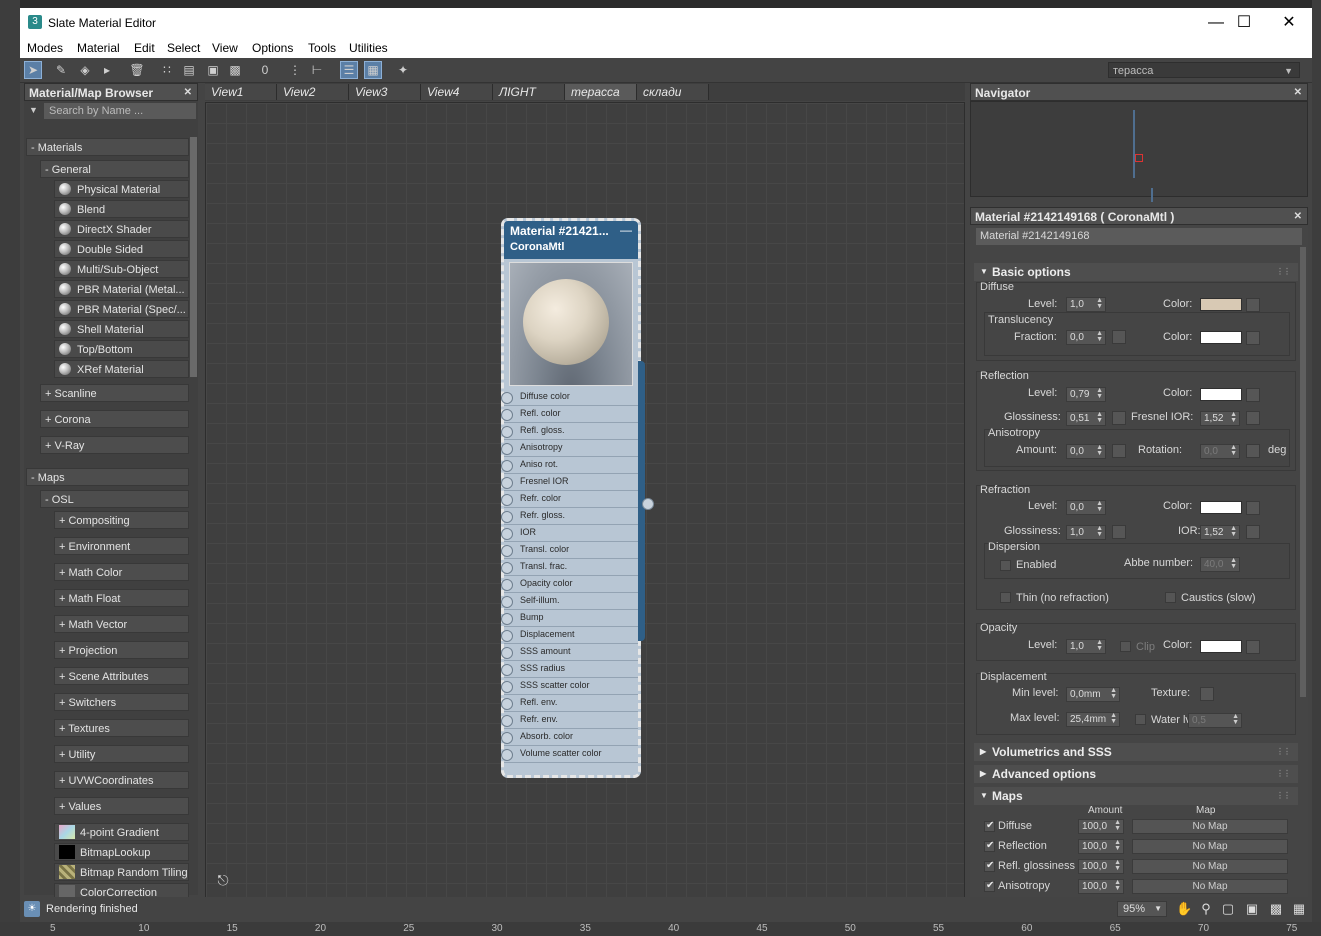 This screenshot has width=1321, height=936. I want to click on anisotropy-rotation-spinner: 0,0 ▲ ▼, so click(1220, 451).